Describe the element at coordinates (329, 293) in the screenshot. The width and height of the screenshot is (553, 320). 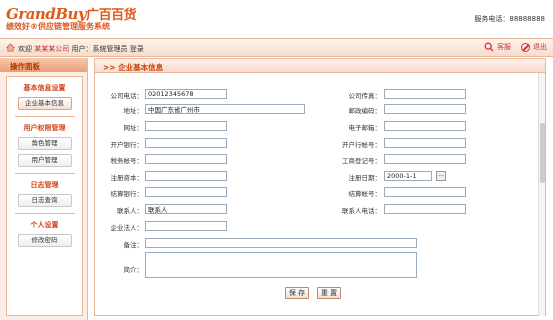
I see `reset-button: 重 置` at that location.